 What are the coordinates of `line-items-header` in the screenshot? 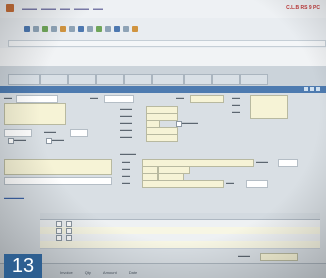 It's located at (180, 216).